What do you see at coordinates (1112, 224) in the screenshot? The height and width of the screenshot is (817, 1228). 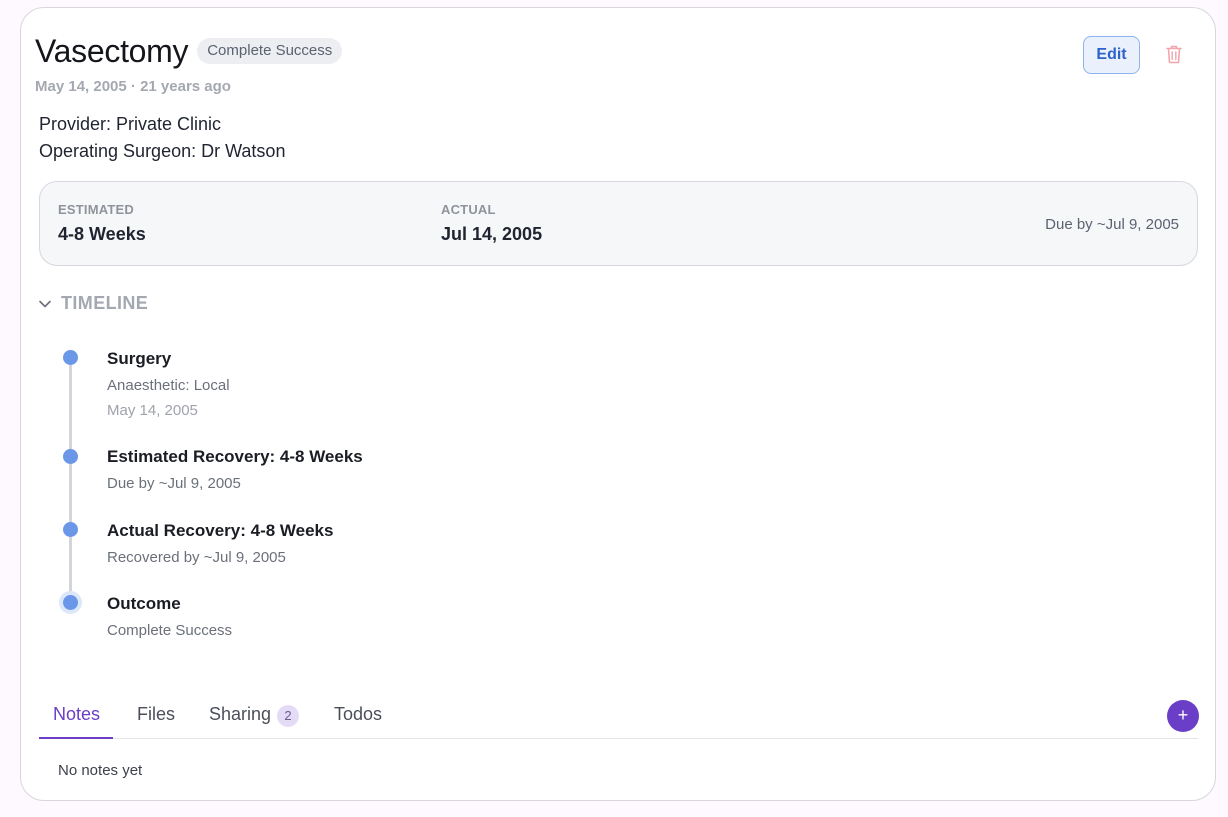 I see `due-date: Due by ~Jul 9, 2005` at bounding box center [1112, 224].